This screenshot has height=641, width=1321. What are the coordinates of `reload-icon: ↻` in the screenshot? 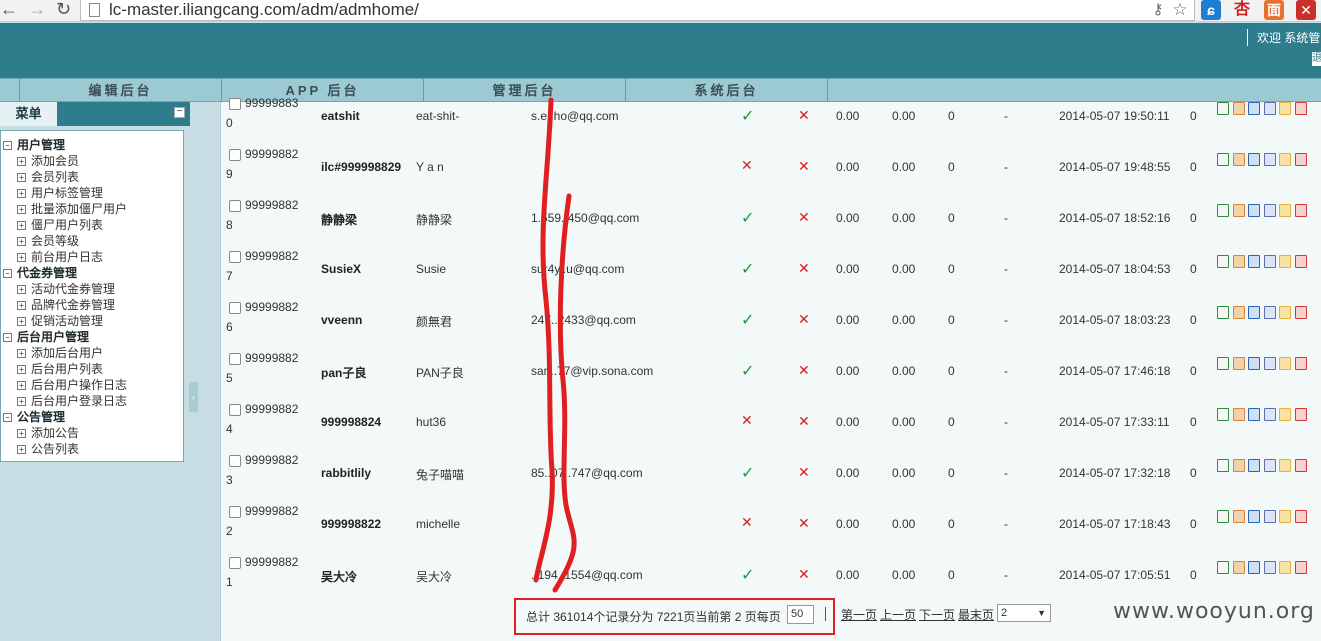 It's located at (63, 10).